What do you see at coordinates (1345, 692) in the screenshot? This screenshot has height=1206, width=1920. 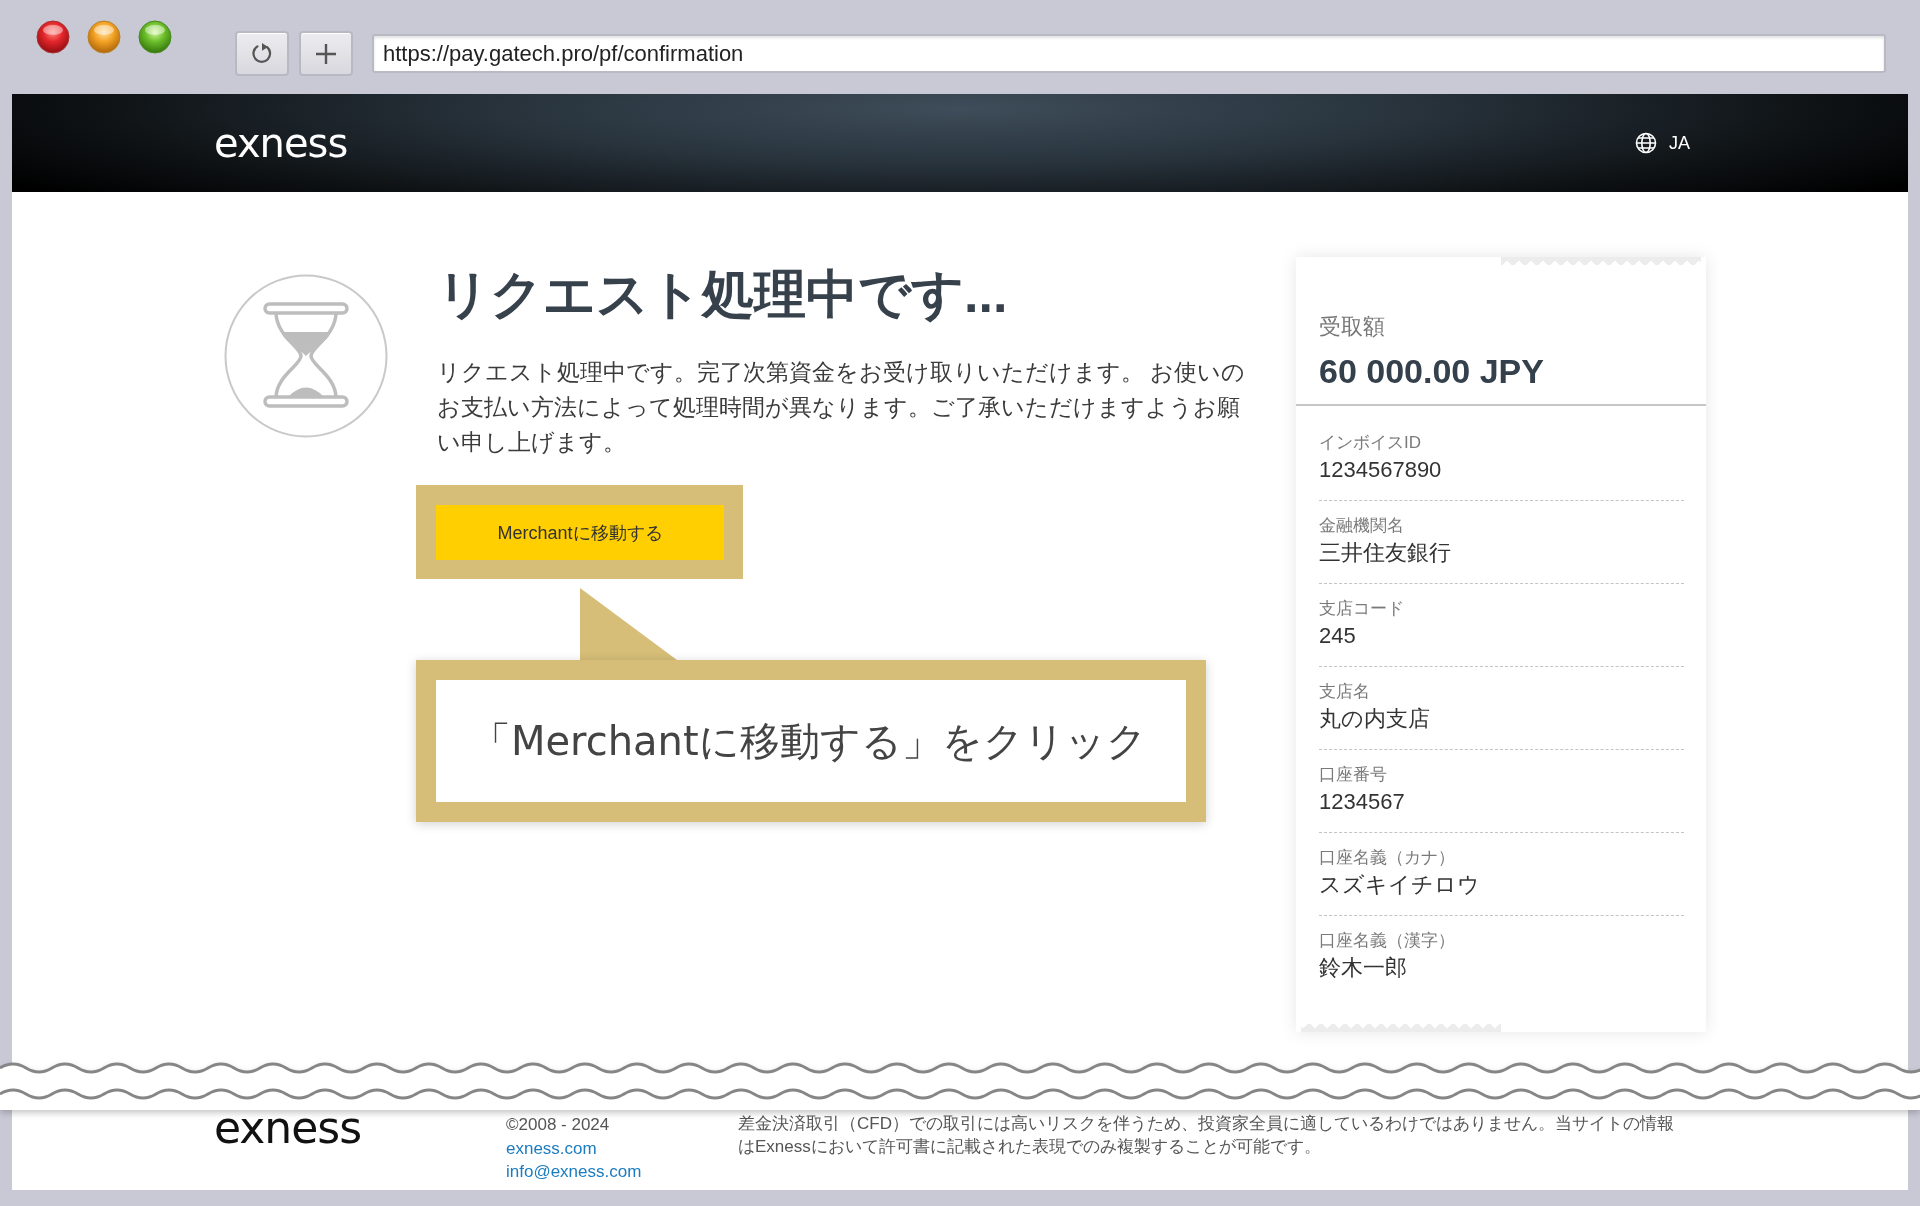 I see `field-label: 支店名` at bounding box center [1345, 692].